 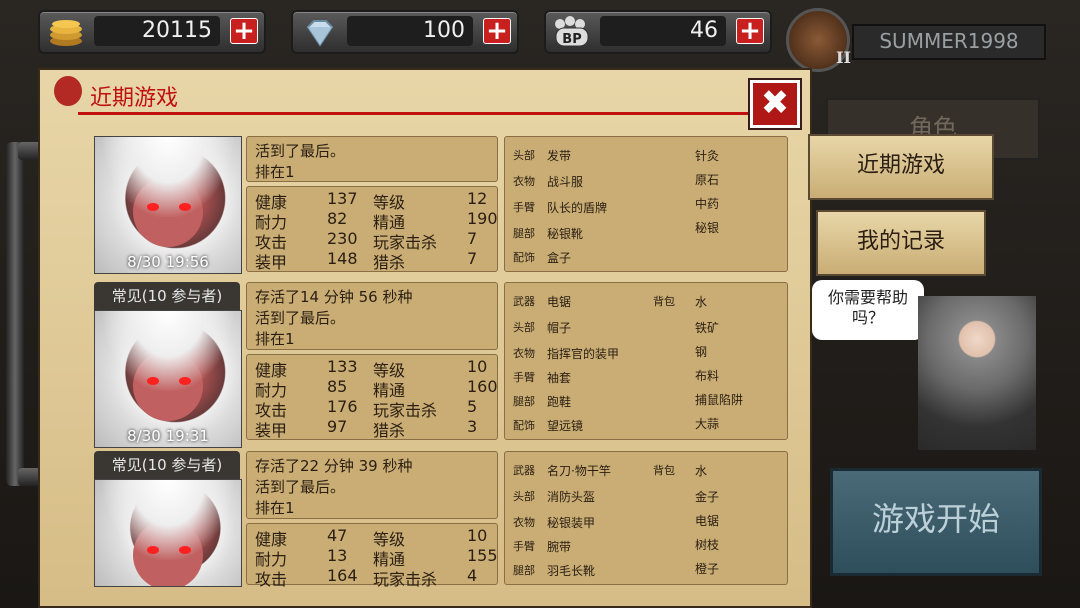 What do you see at coordinates (663, 31) in the screenshot?
I see `bp-value: 46` at bounding box center [663, 31].